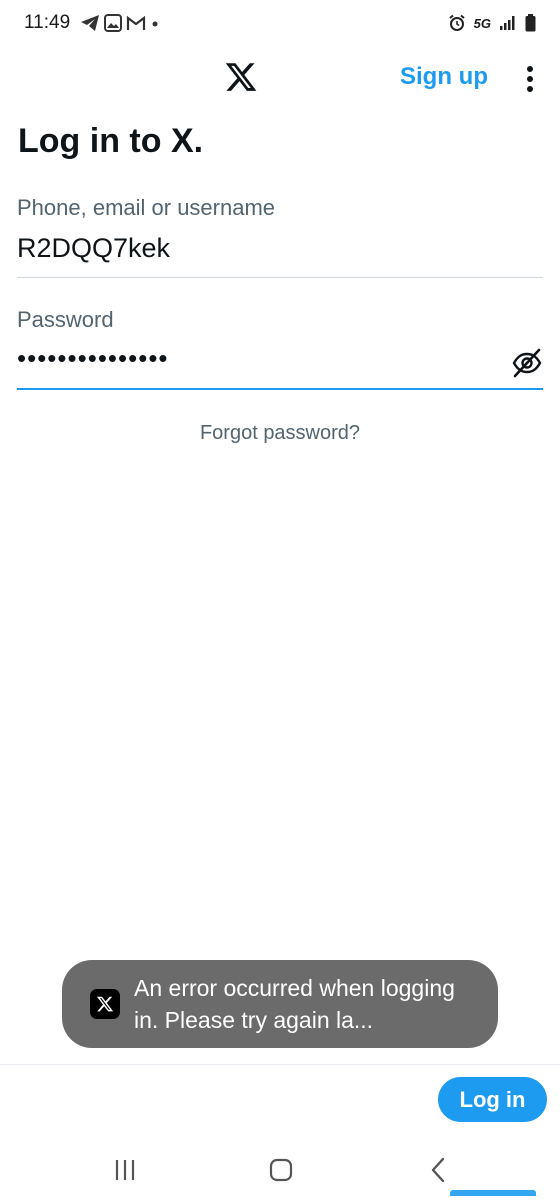  What do you see at coordinates (457, 22) in the screenshot?
I see `alarm-icon` at bounding box center [457, 22].